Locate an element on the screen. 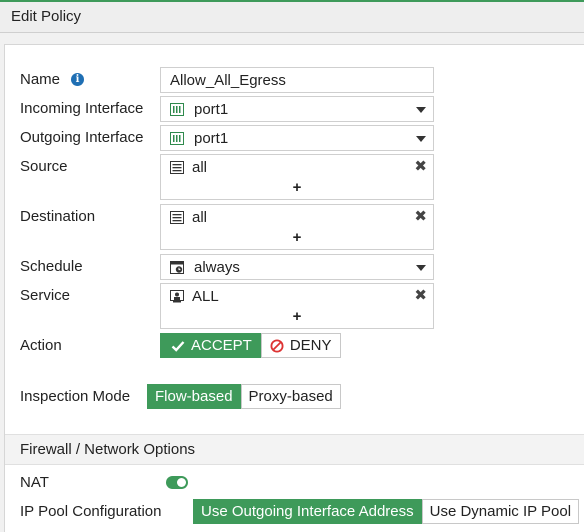 The width and height of the screenshot is (584, 532). outgoing-interface-label: Outgoing Interface is located at coordinates (82, 137).